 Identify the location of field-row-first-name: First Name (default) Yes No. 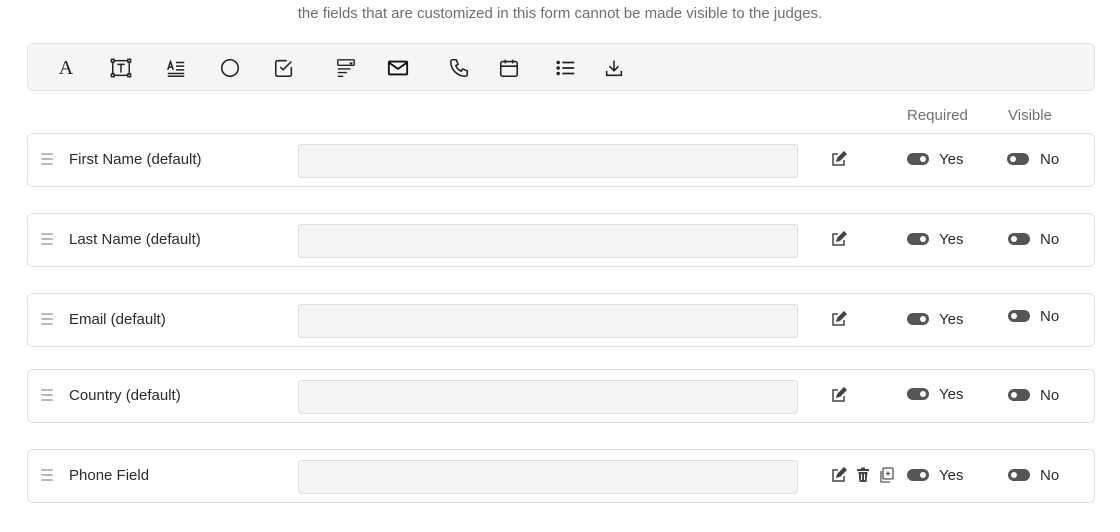
(561, 160).